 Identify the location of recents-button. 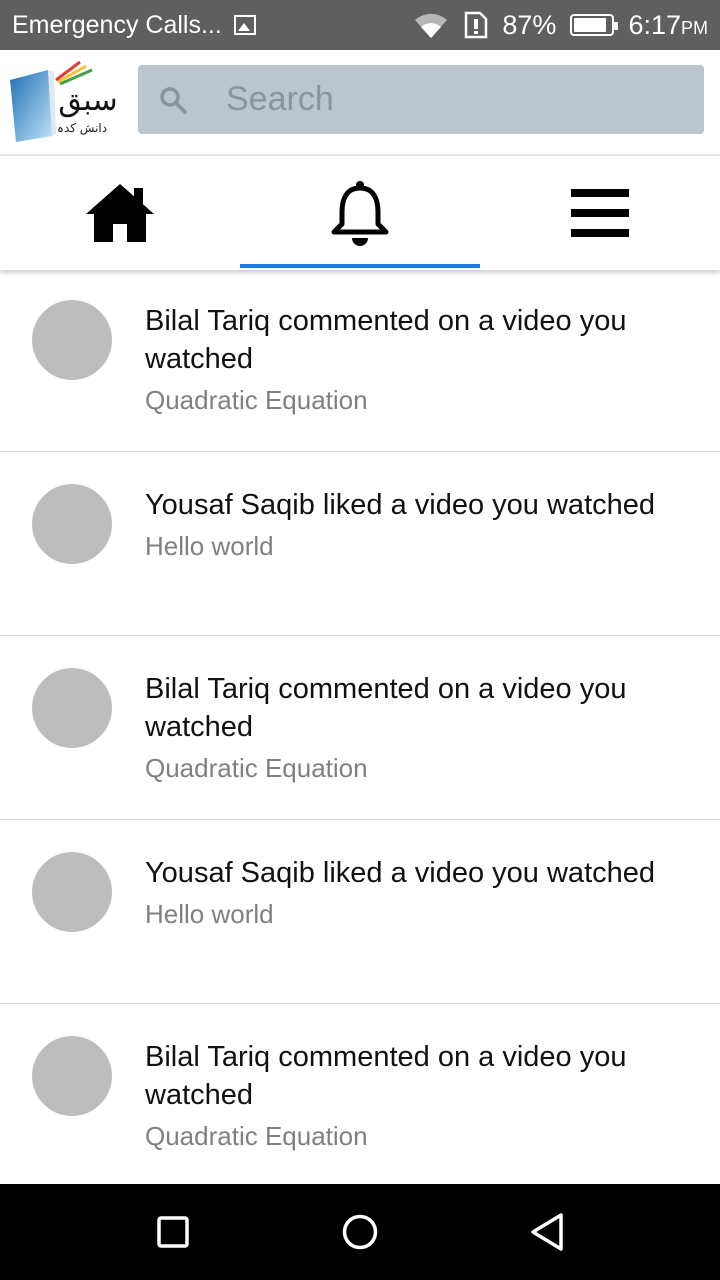
(173, 1232).